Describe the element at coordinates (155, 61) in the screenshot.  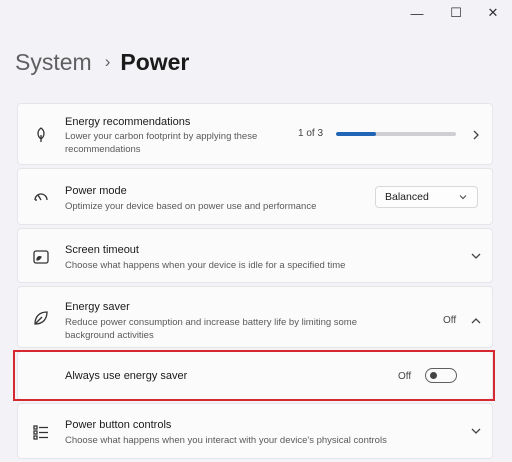
I see `page-title: Power` at that location.